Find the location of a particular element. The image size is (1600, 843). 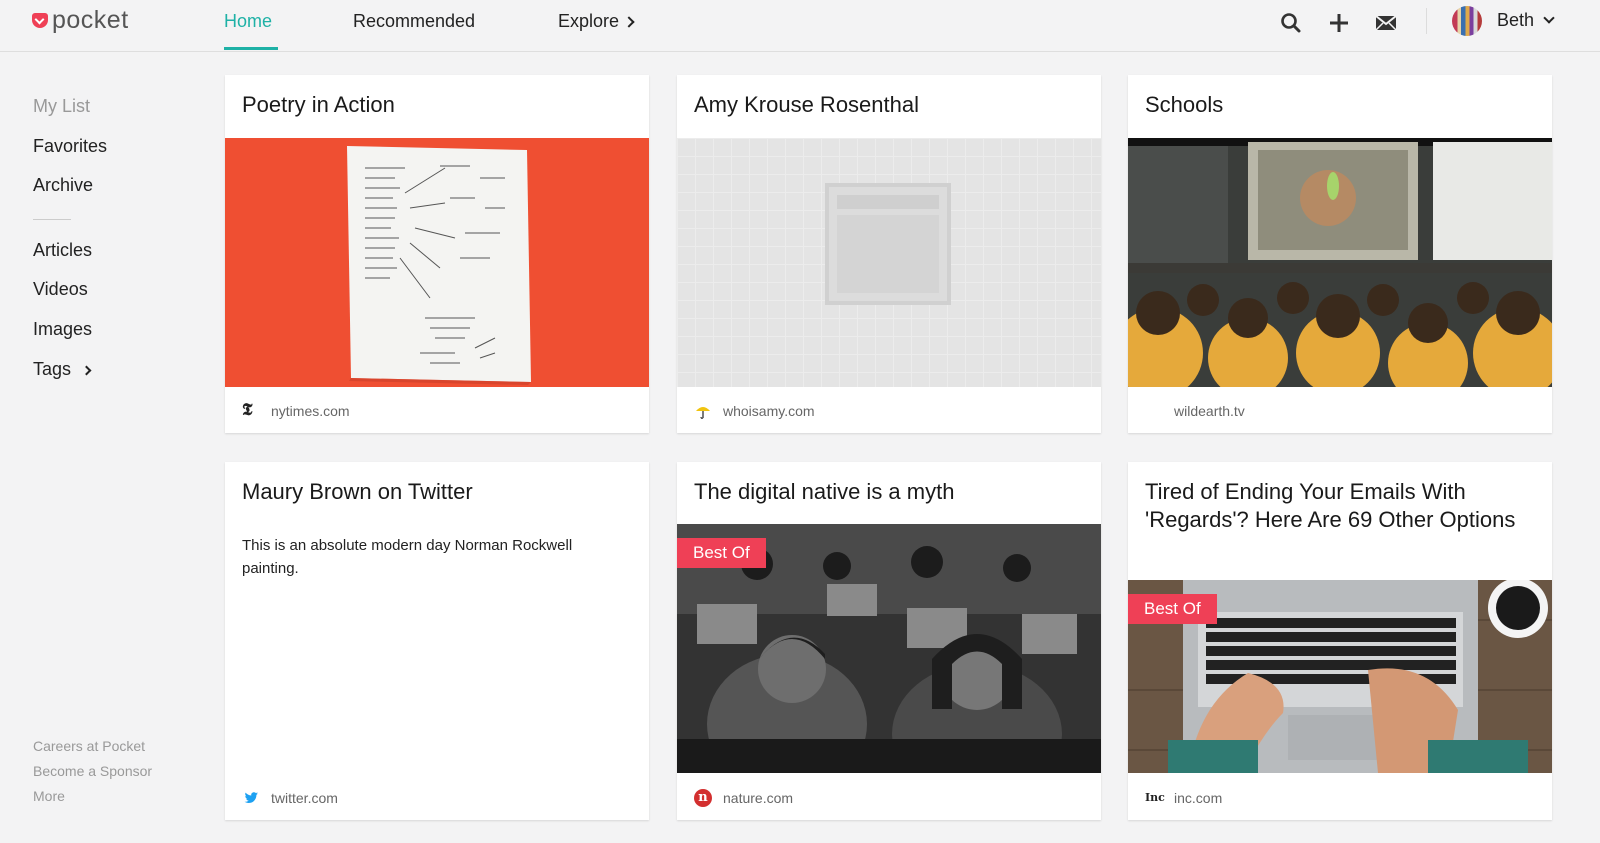

card-footer: 𝕿 nytimes.com is located at coordinates (437, 411).